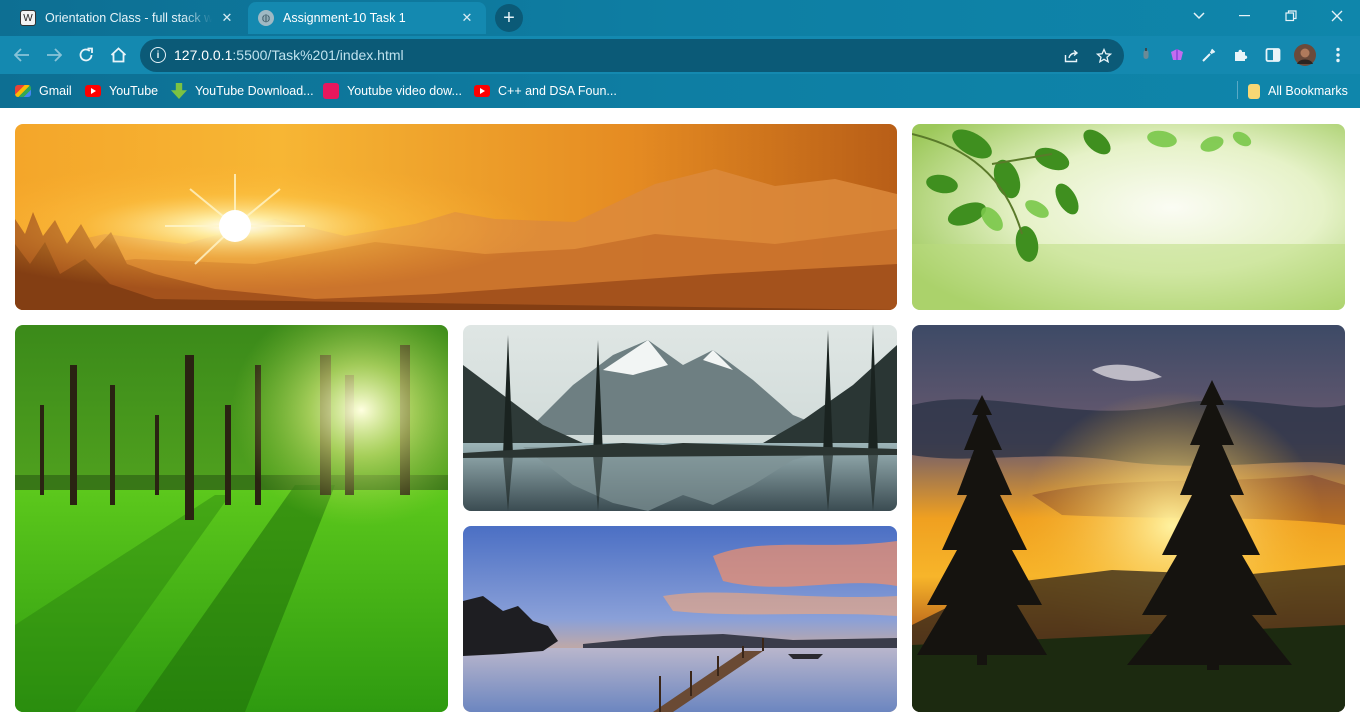 This screenshot has height=728, width=1360. I want to click on reload-icon, so click(86, 55).